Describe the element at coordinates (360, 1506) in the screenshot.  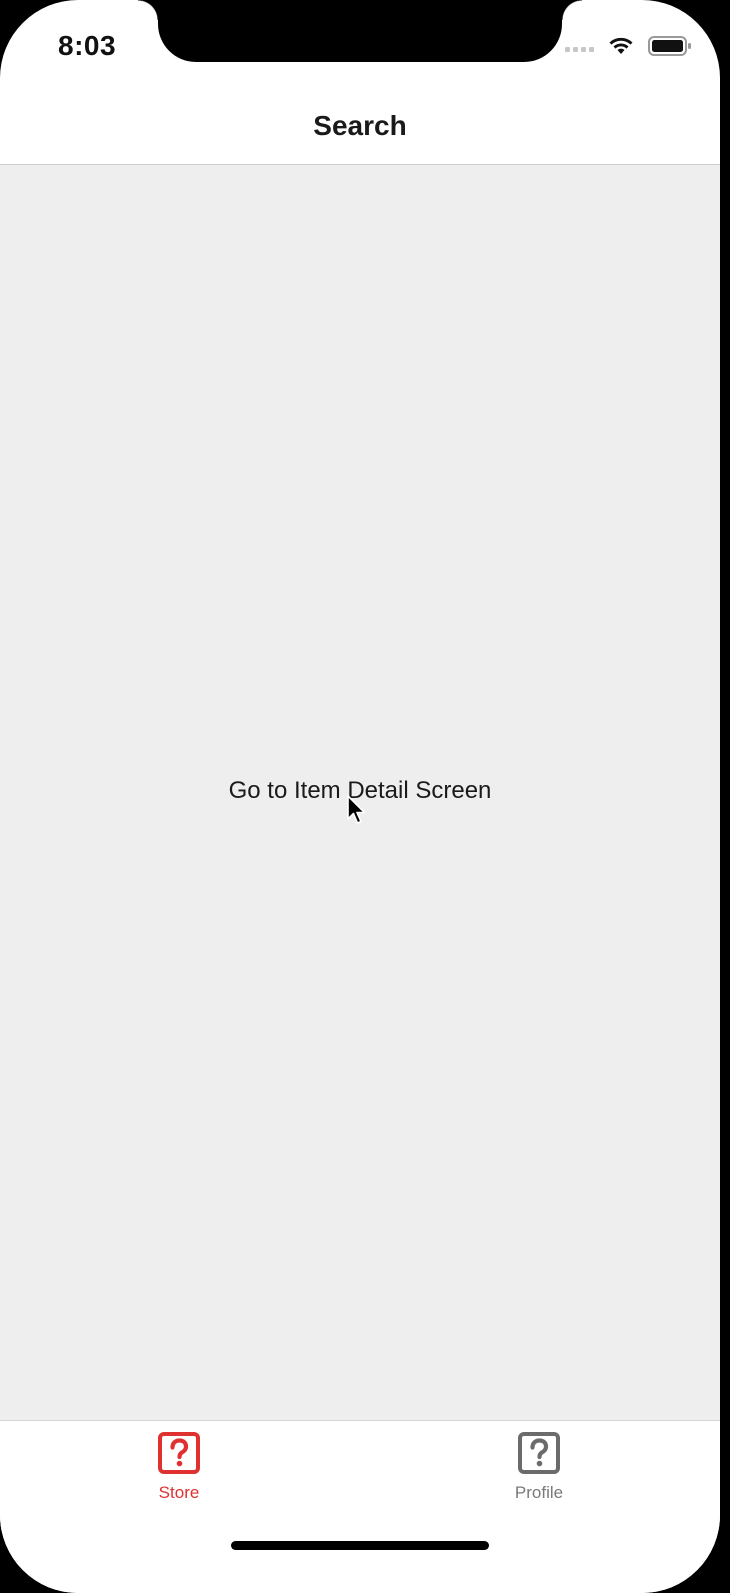
I see `tab-bar: Store Profile` at that location.